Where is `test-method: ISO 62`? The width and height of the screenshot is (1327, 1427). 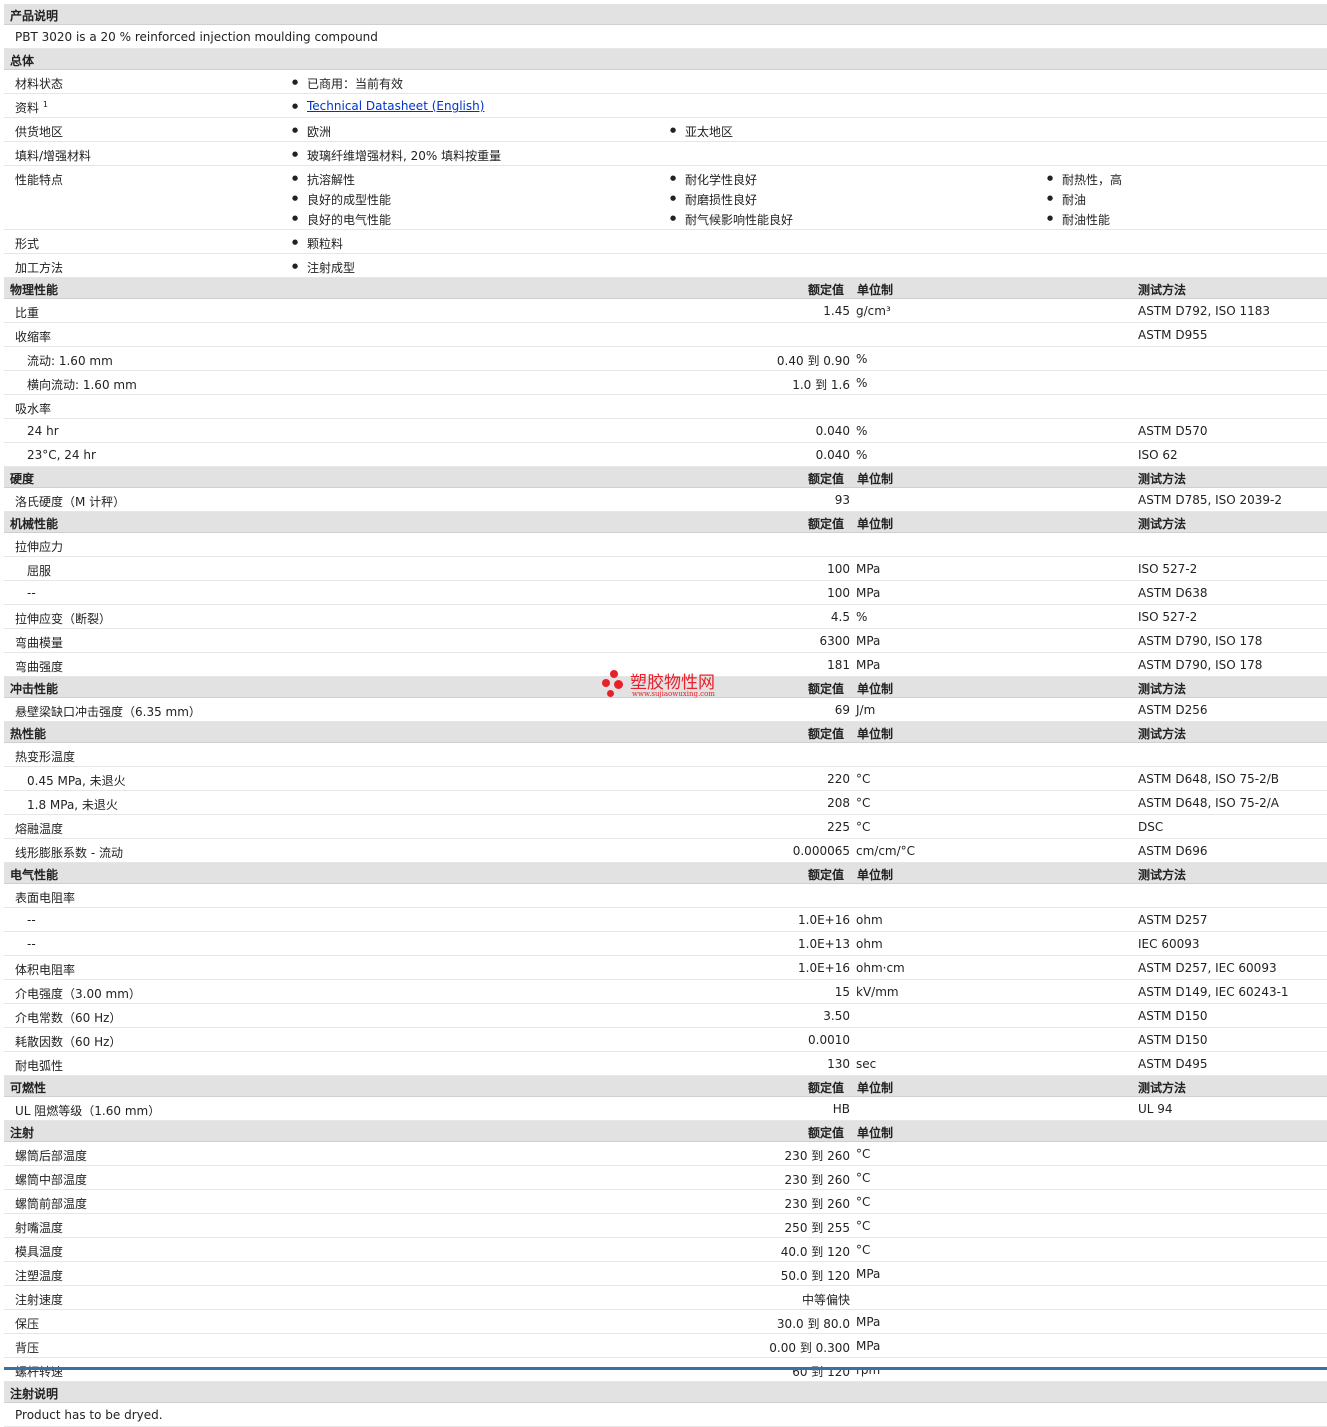 test-method: ISO 62 is located at coordinates (1158, 455).